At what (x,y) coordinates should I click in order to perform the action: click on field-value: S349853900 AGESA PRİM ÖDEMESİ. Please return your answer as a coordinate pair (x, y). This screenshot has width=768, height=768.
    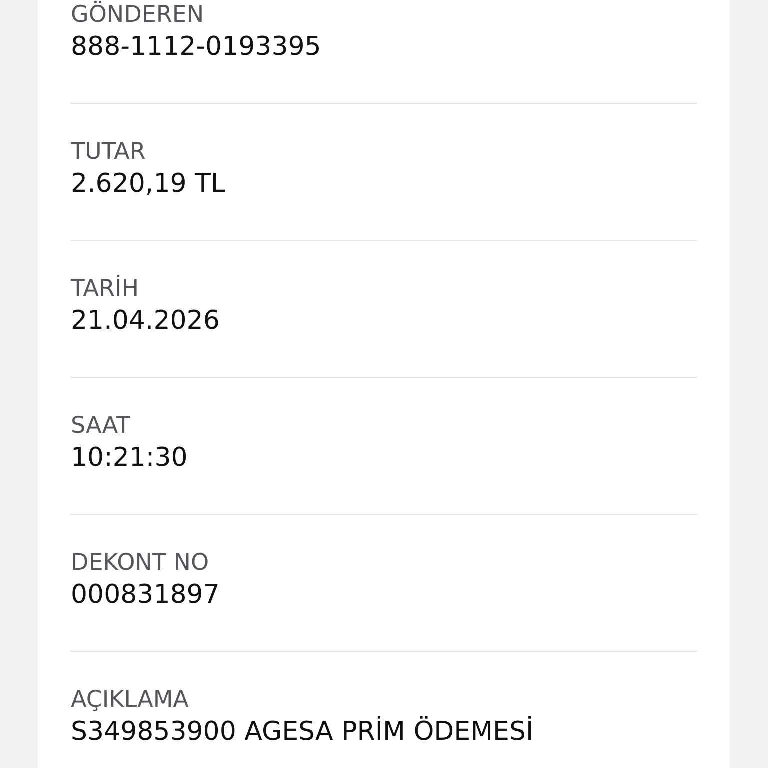
    Looking at the image, I should click on (303, 732).